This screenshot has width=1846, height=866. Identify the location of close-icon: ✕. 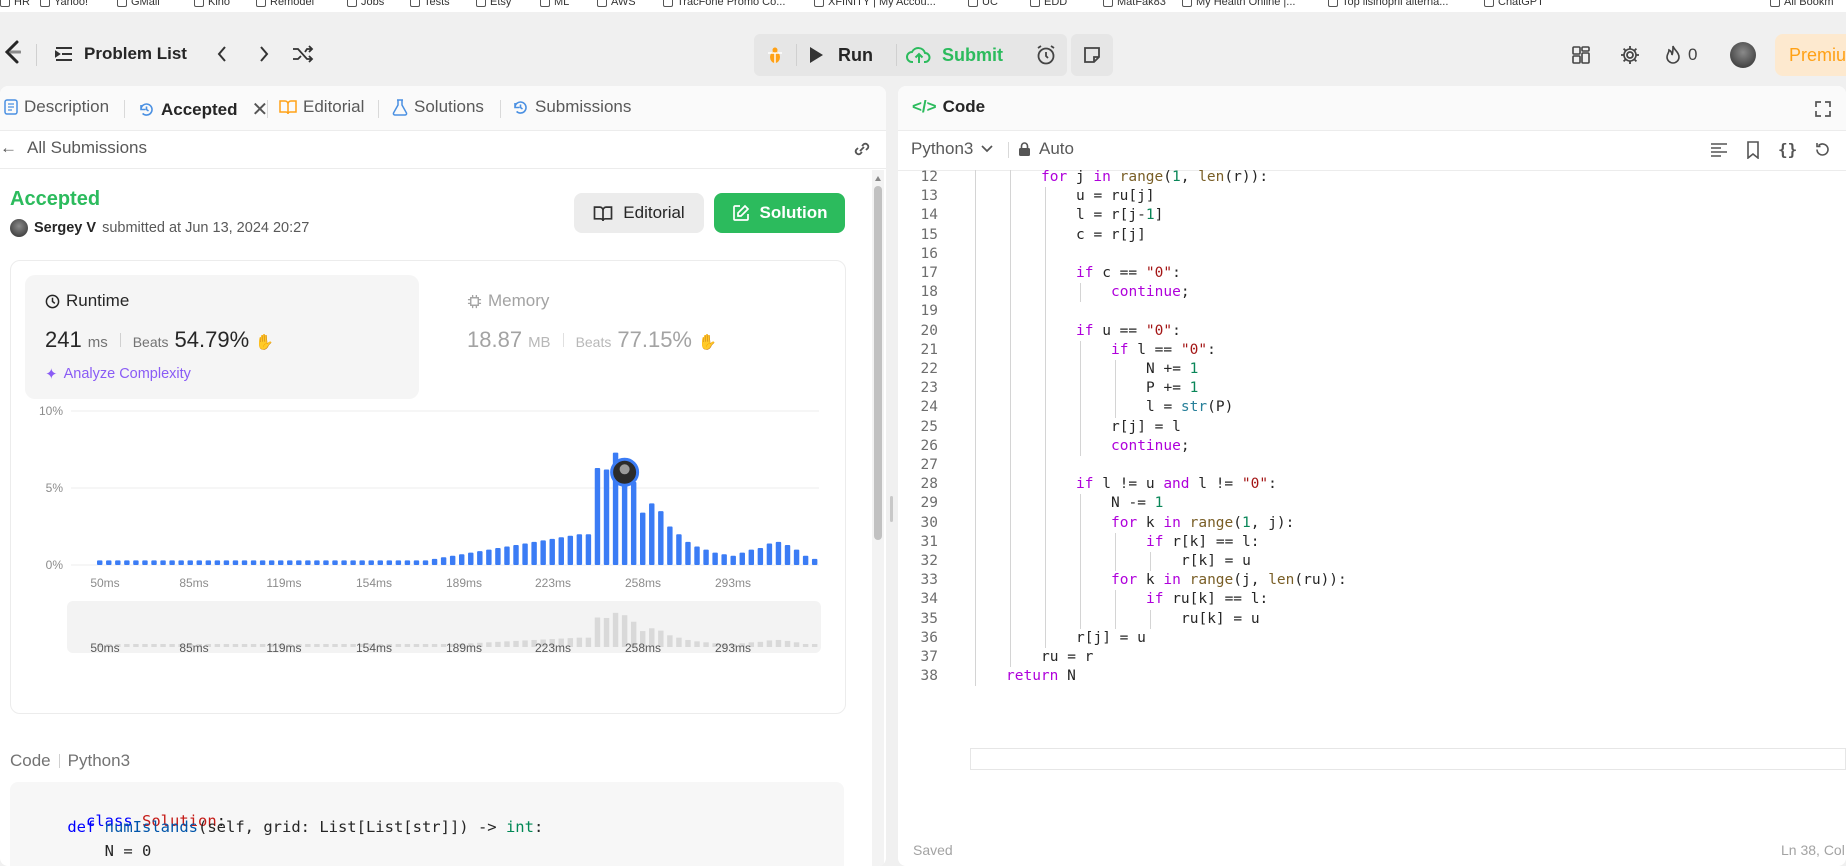
(260, 109).